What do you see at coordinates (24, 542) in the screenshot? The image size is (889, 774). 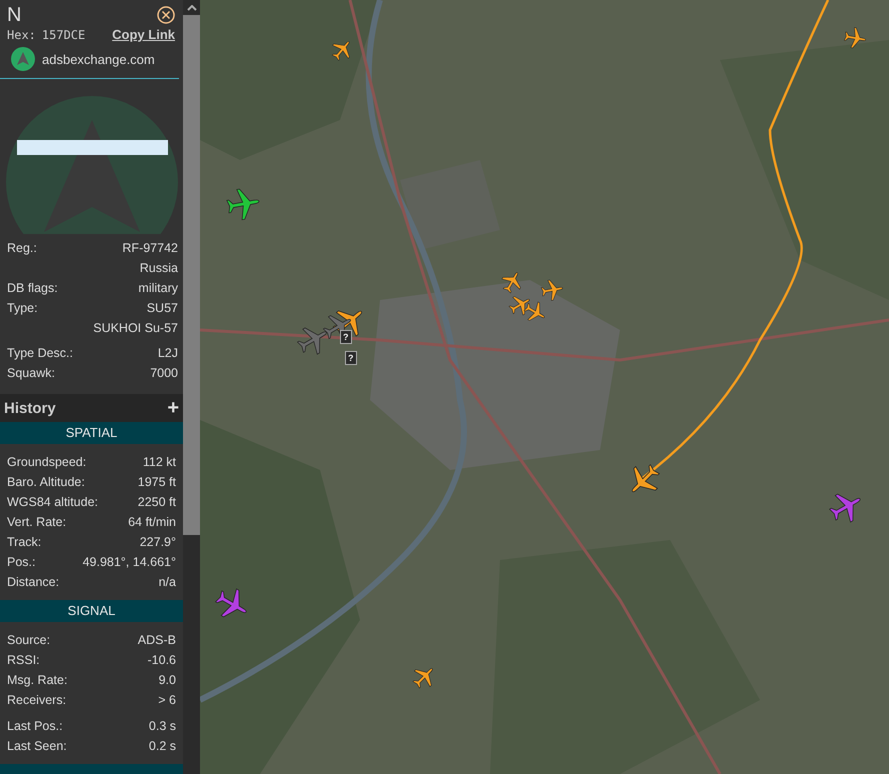 I see `field-label: Track:` at bounding box center [24, 542].